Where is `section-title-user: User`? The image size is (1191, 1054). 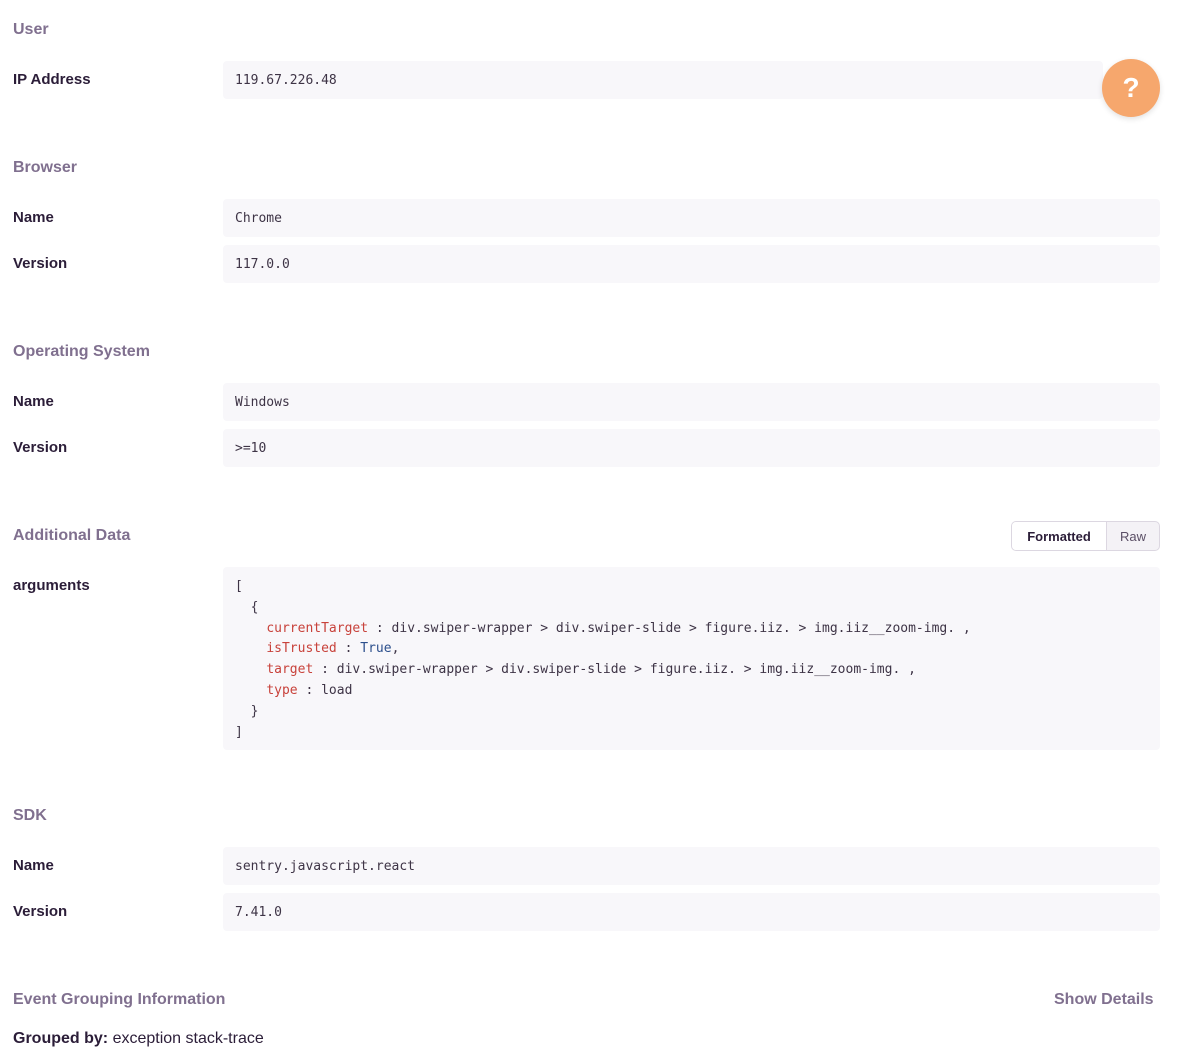
section-title-user: User is located at coordinates (31, 29).